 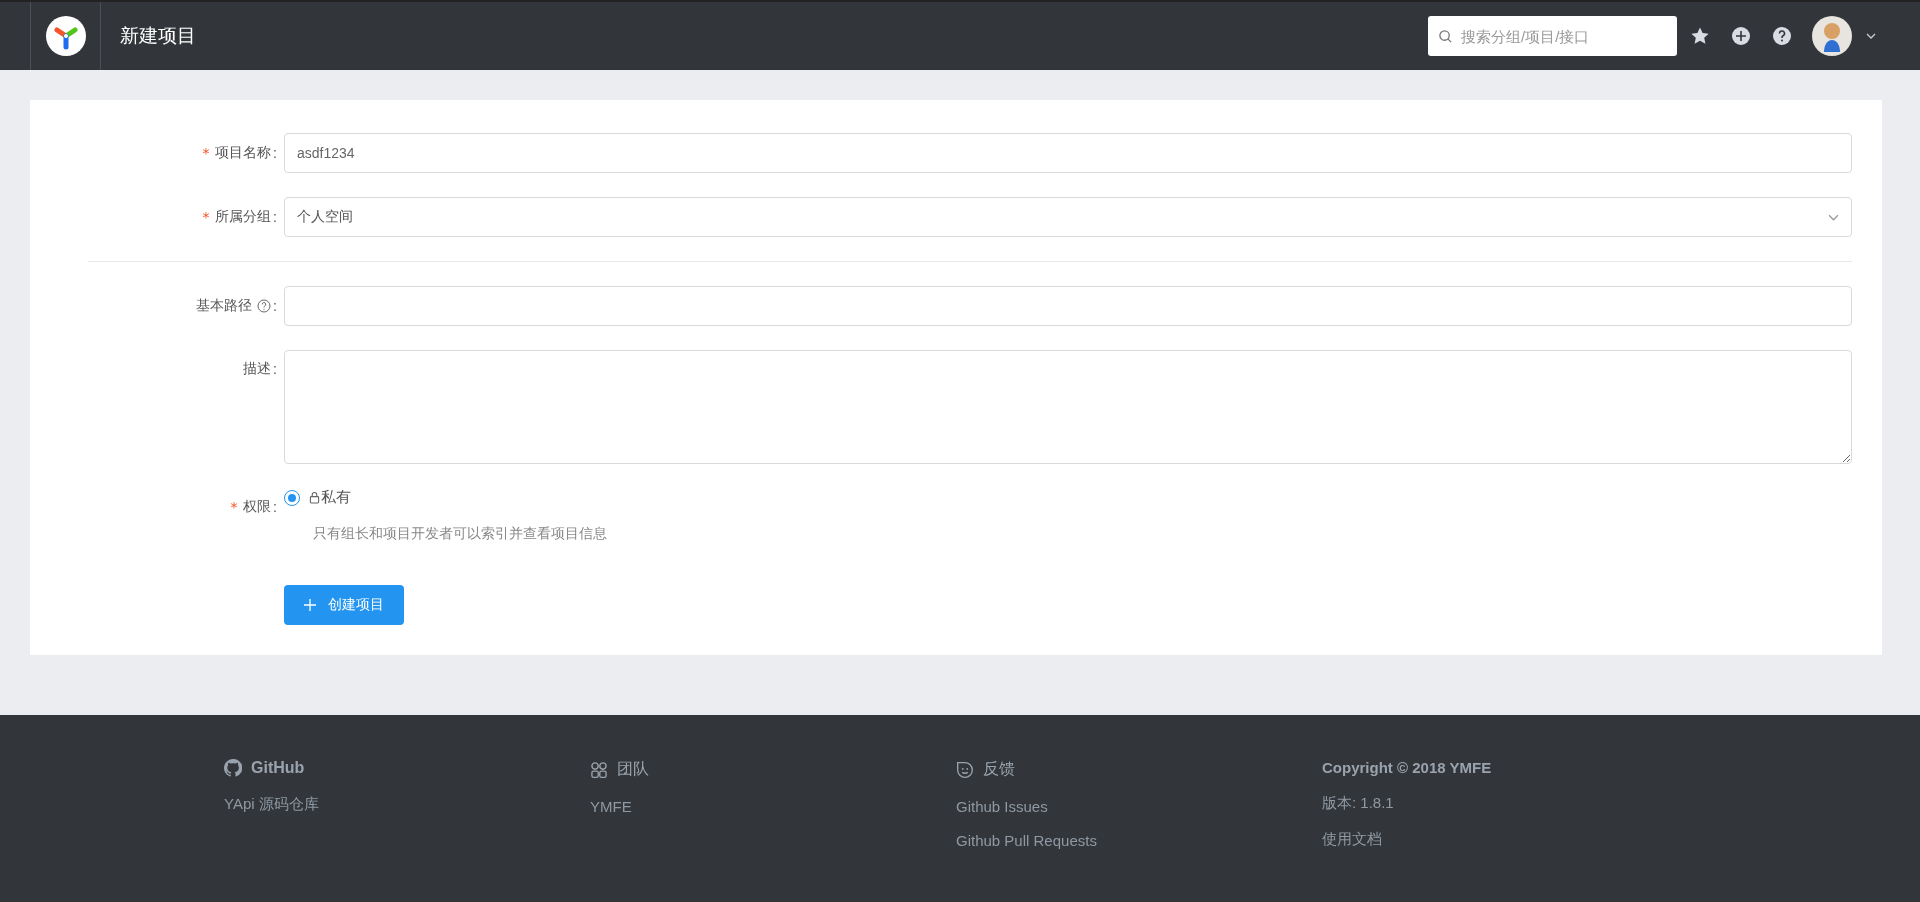 I want to click on footer-heading: Copyright © 2018 YMFE, so click(x=1407, y=767).